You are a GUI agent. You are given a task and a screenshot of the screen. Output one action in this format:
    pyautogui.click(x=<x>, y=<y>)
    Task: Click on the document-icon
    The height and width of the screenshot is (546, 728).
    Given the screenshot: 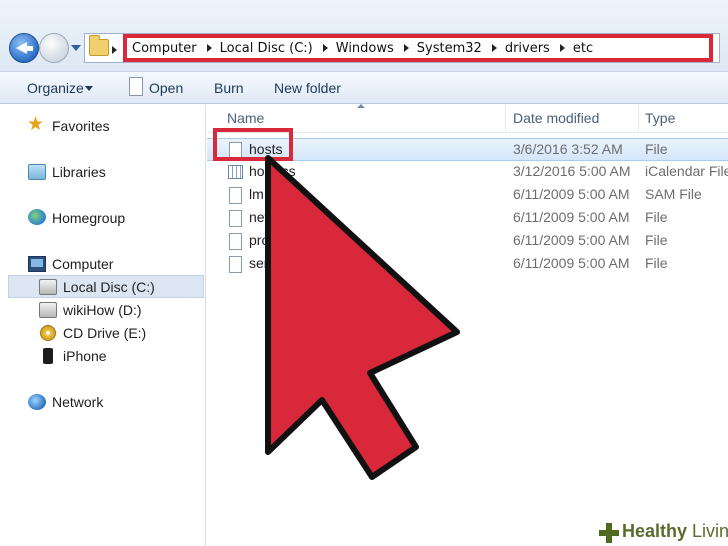 What is the action you would take?
    pyautogui.click(x=136, y=86)
    